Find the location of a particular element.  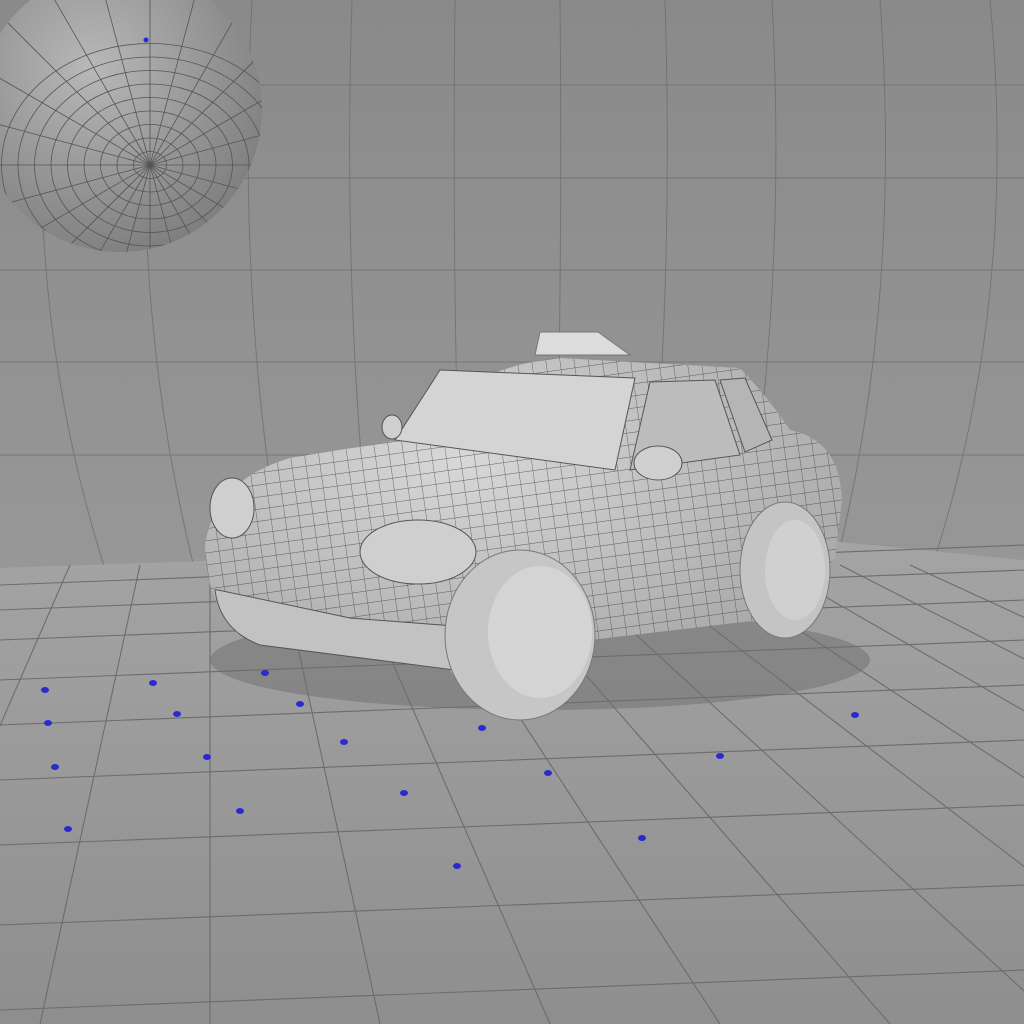

rear-wheel is located at coordinates (785, 570).